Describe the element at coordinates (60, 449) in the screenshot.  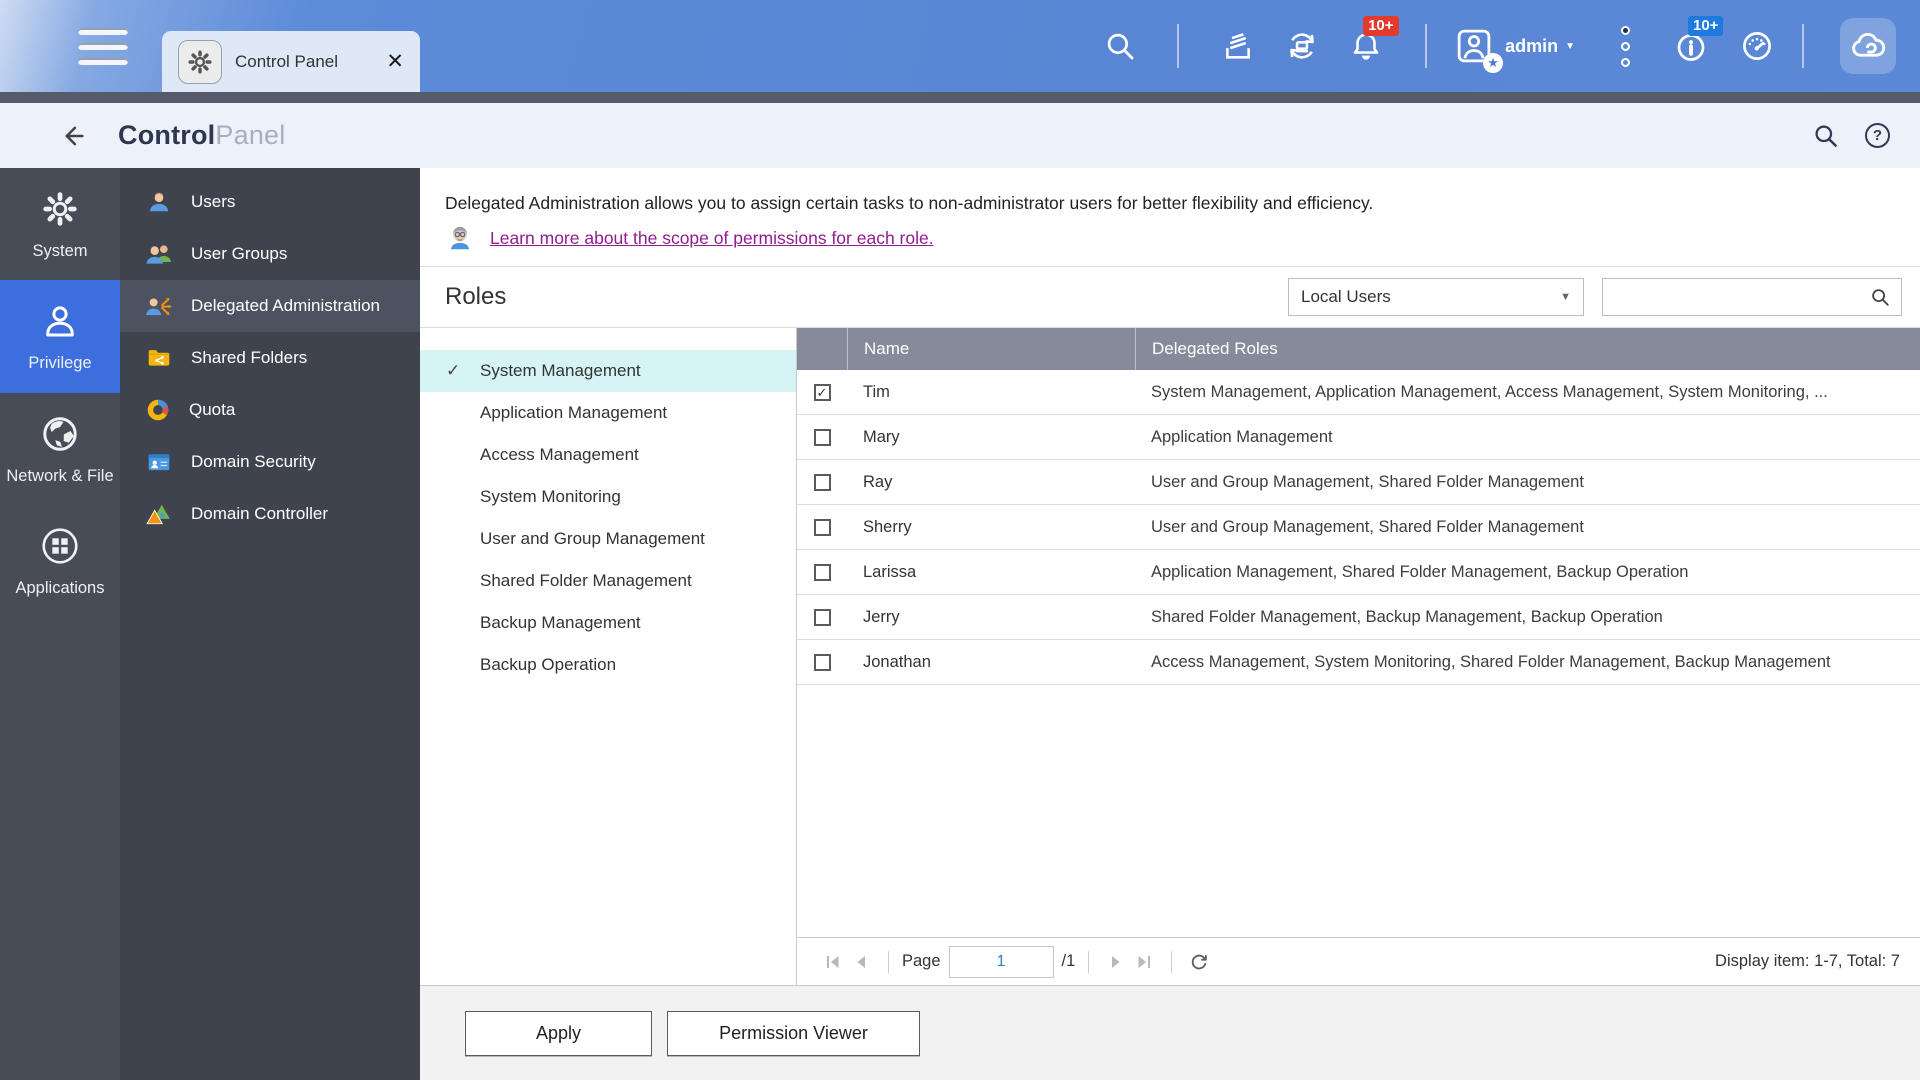
I see `sidebar-item-network-file: Network & File` at that location.